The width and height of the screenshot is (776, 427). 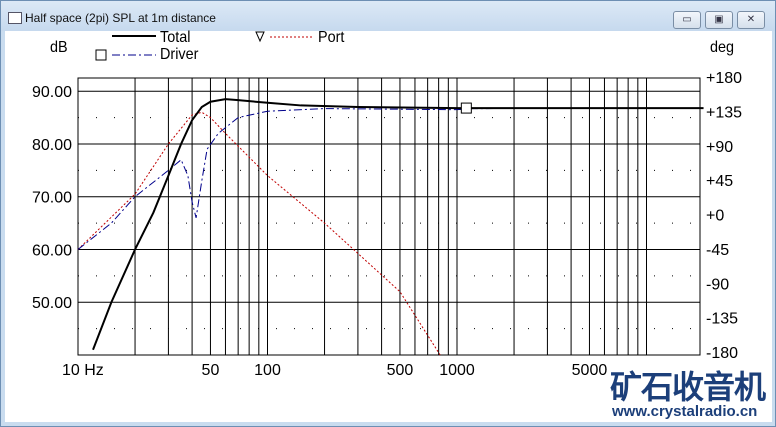 What do you see at coordinates (101, 55) in the screenshot?
I see `legend-square-marker` at bounding box center [101, 55].